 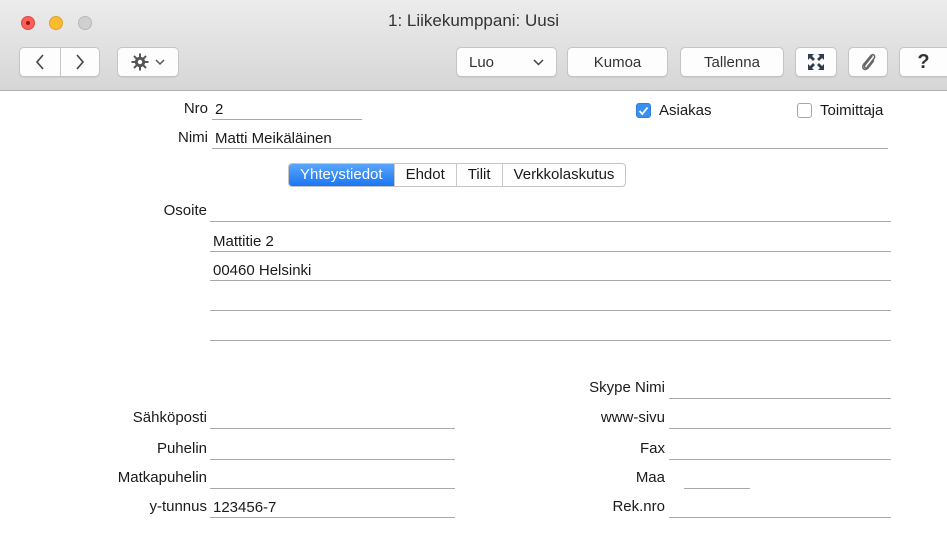 What do you see at coordinates (923, 62) in the screenshot?
I see `help-button: ?` at bounding box center [923, 62].